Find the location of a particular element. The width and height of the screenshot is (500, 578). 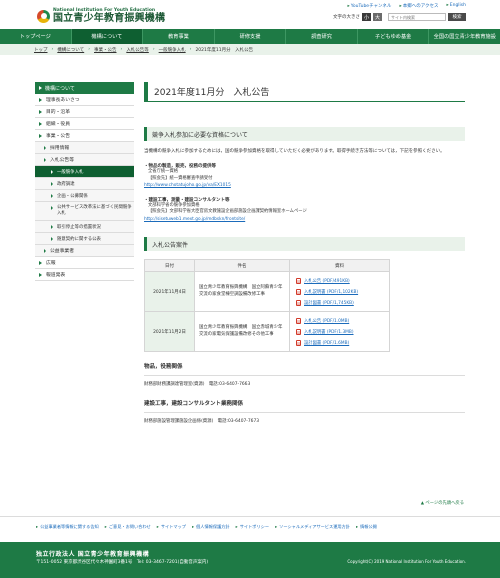

back-to-top-link: ▲ ページの先頭へ戻る is located at coordinates (442, 503).